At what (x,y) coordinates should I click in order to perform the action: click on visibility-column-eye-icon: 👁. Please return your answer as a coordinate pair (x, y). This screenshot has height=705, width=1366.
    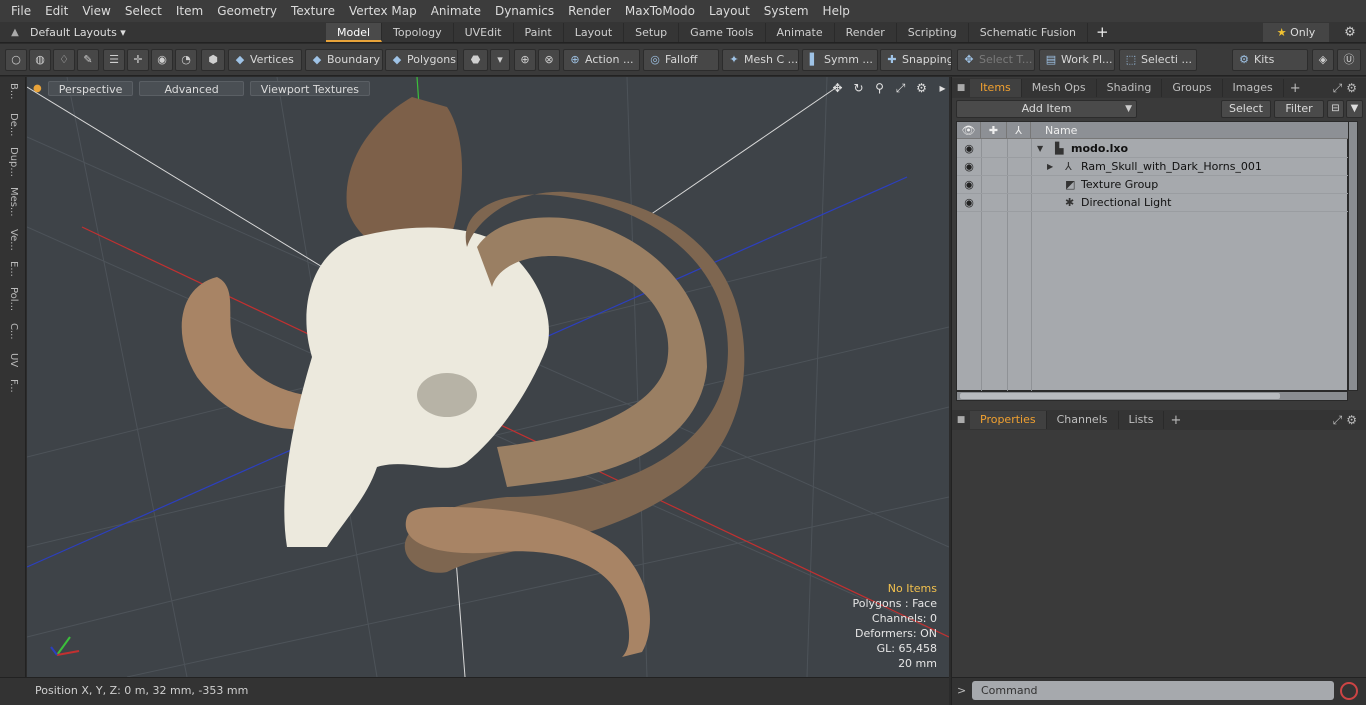
    Looking at the image, I should click on (969, 130).